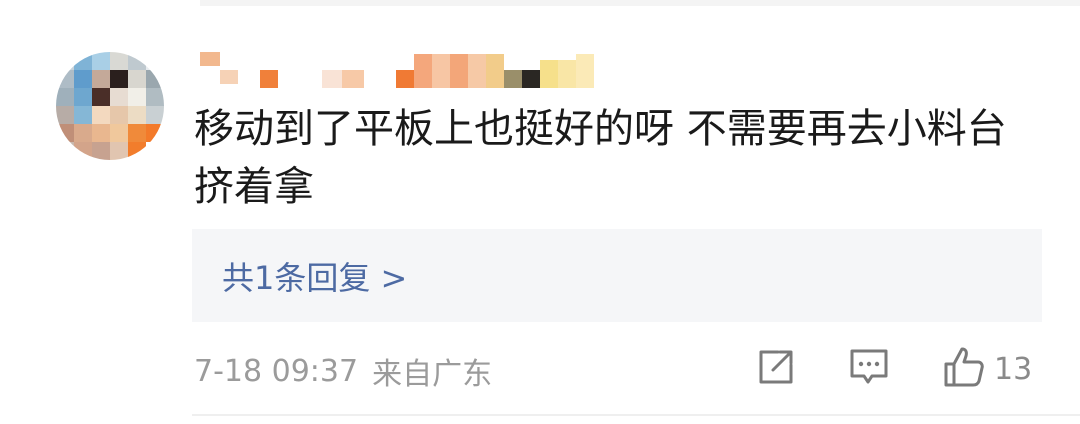 This screenshot has height=424, width=1080. I want to click on comment-date: 7-18 09:37, so click(276, 371).